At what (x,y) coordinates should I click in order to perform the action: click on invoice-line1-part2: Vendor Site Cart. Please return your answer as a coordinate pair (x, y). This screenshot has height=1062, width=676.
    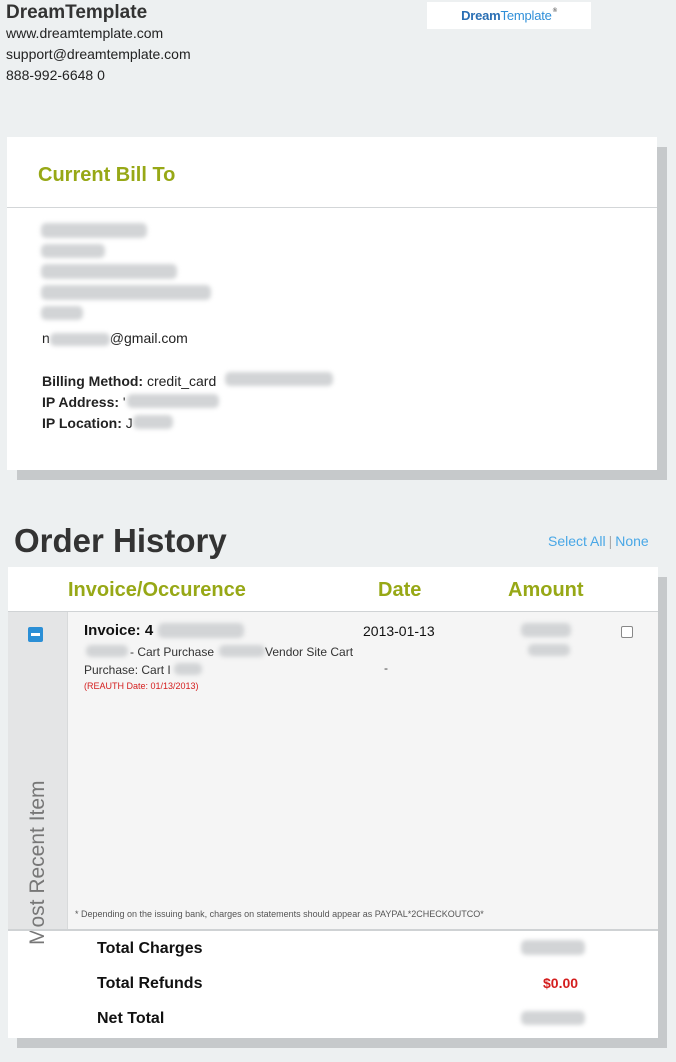
    Looking at the image, I should click on (309, 652).